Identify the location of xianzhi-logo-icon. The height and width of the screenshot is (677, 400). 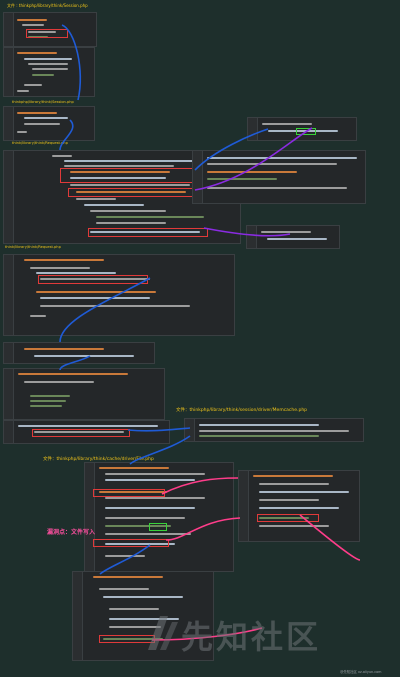
(163, 633).